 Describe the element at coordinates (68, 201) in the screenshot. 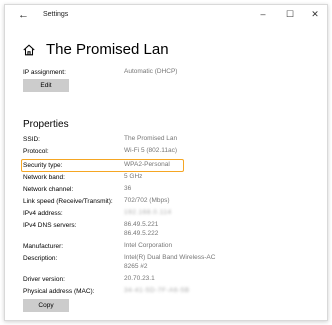

I see `link-speed-label: Link speed (Receive/Transmit):` at that location.